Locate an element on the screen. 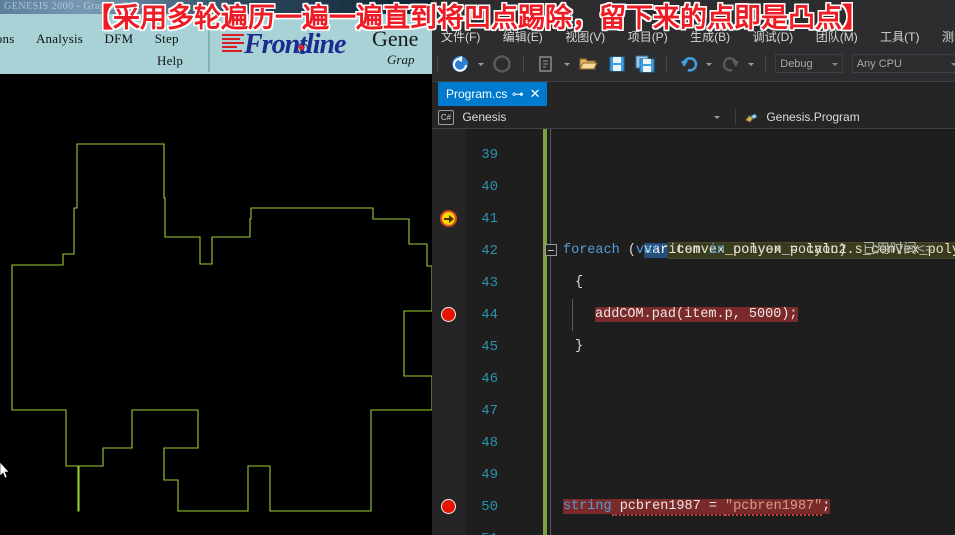  collapse-region-icon is located at coordinates (551, 250).